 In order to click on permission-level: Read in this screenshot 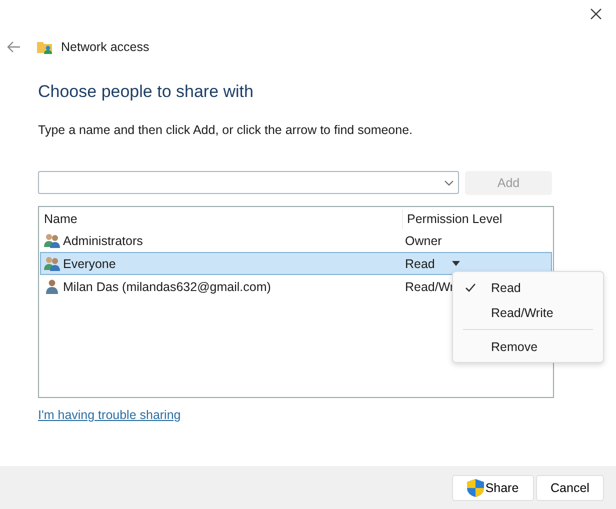, I will do `click(420, 263)`.